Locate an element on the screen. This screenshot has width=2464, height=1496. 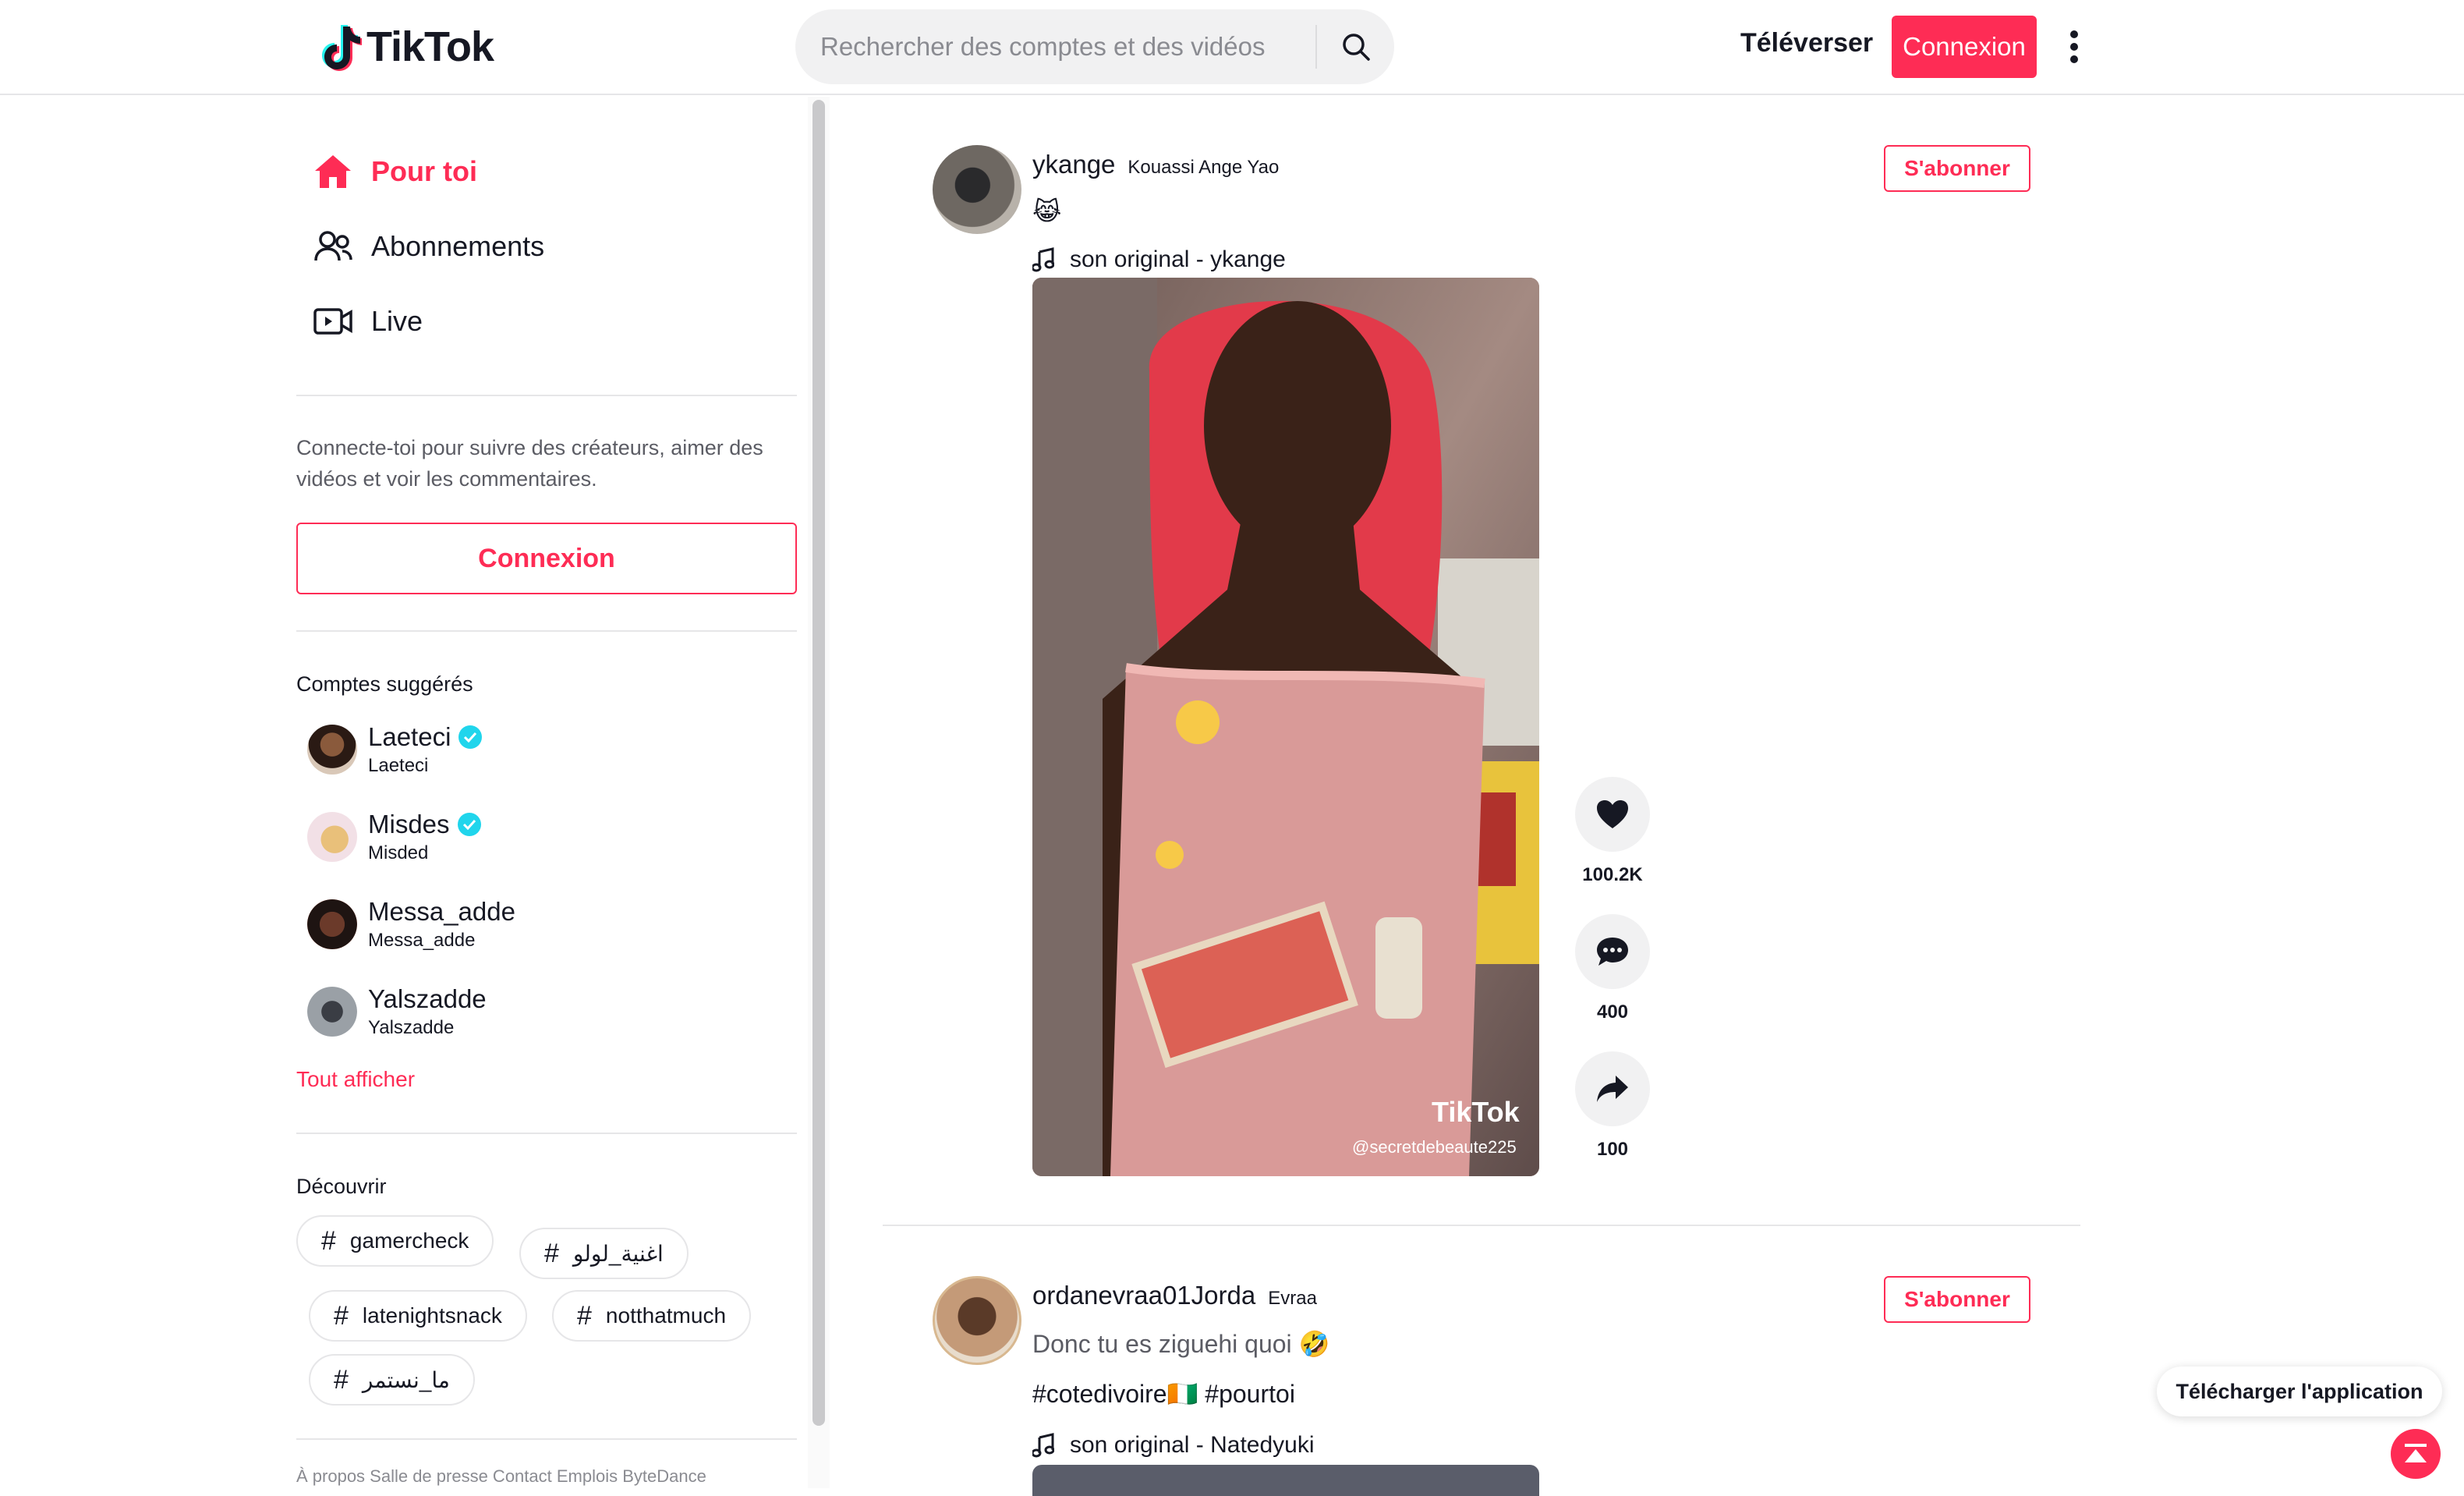
post-hashtags: #cotedivoire🇨🇮 #pourtoi is located at coordinates (1164, 1394).